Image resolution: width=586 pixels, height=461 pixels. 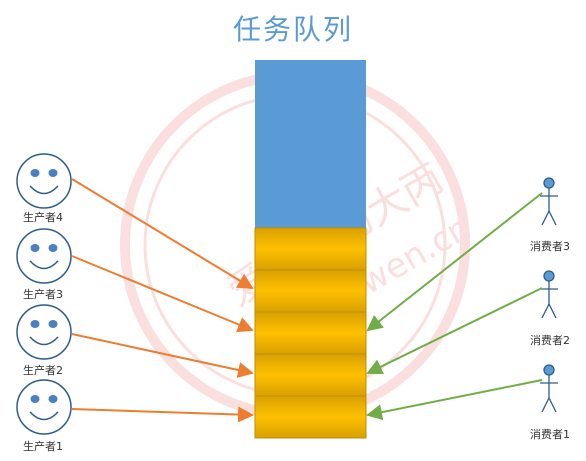 I want to click on producer-label: 生产者4, so click(x=43, y=217).